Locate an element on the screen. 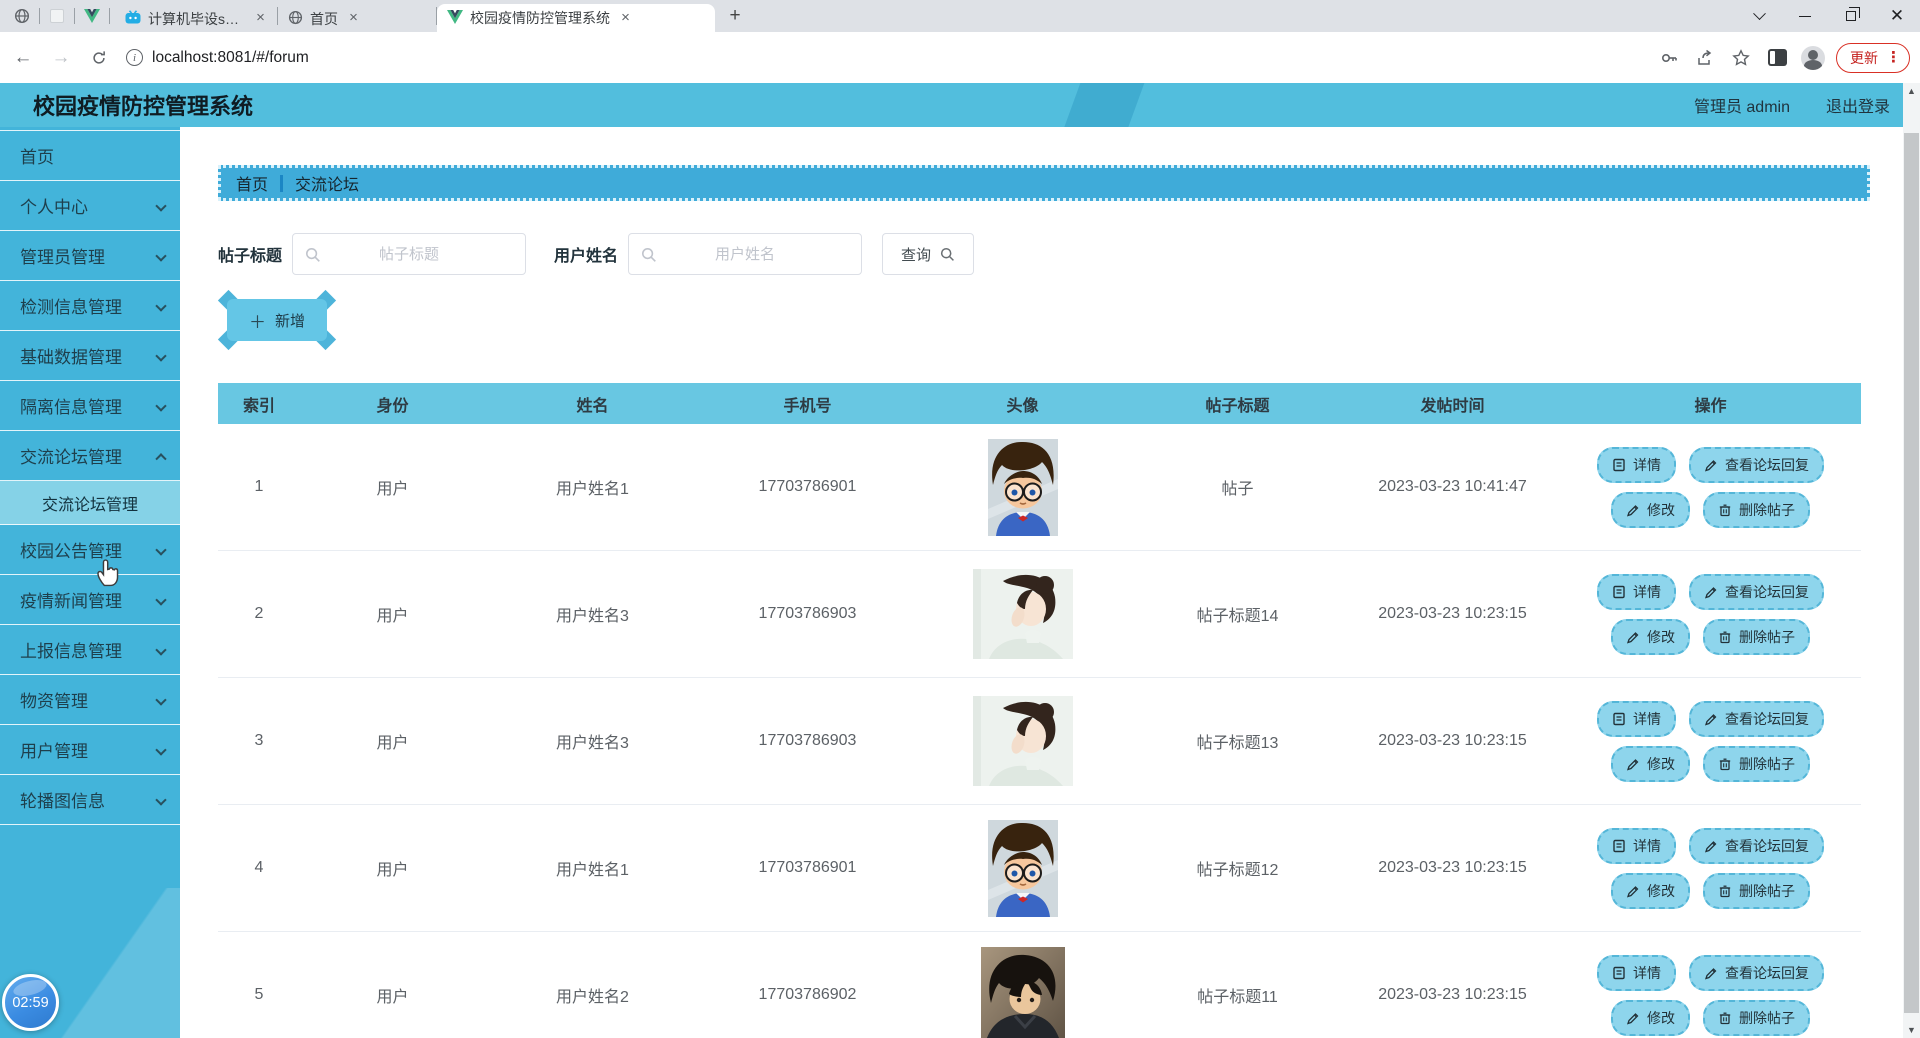 The width and height of the screenshot is (1920, 1038). password-key-icon is located at coordinates (1669, 58).